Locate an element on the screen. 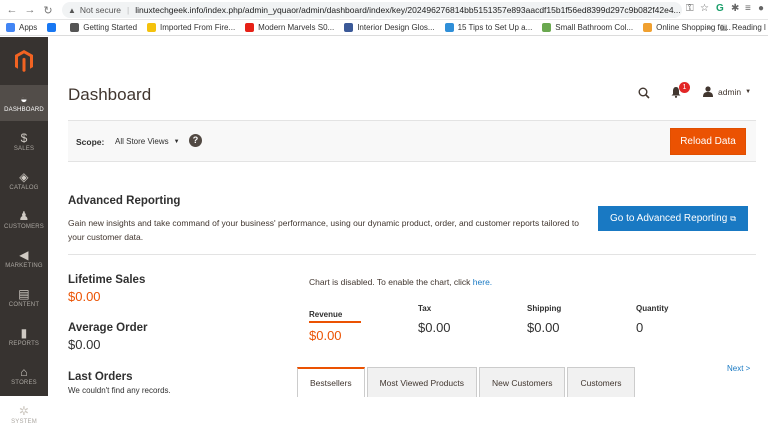 This screenshot has height=433, width=768. next-link: Next > is located at coordinates (738, 368).